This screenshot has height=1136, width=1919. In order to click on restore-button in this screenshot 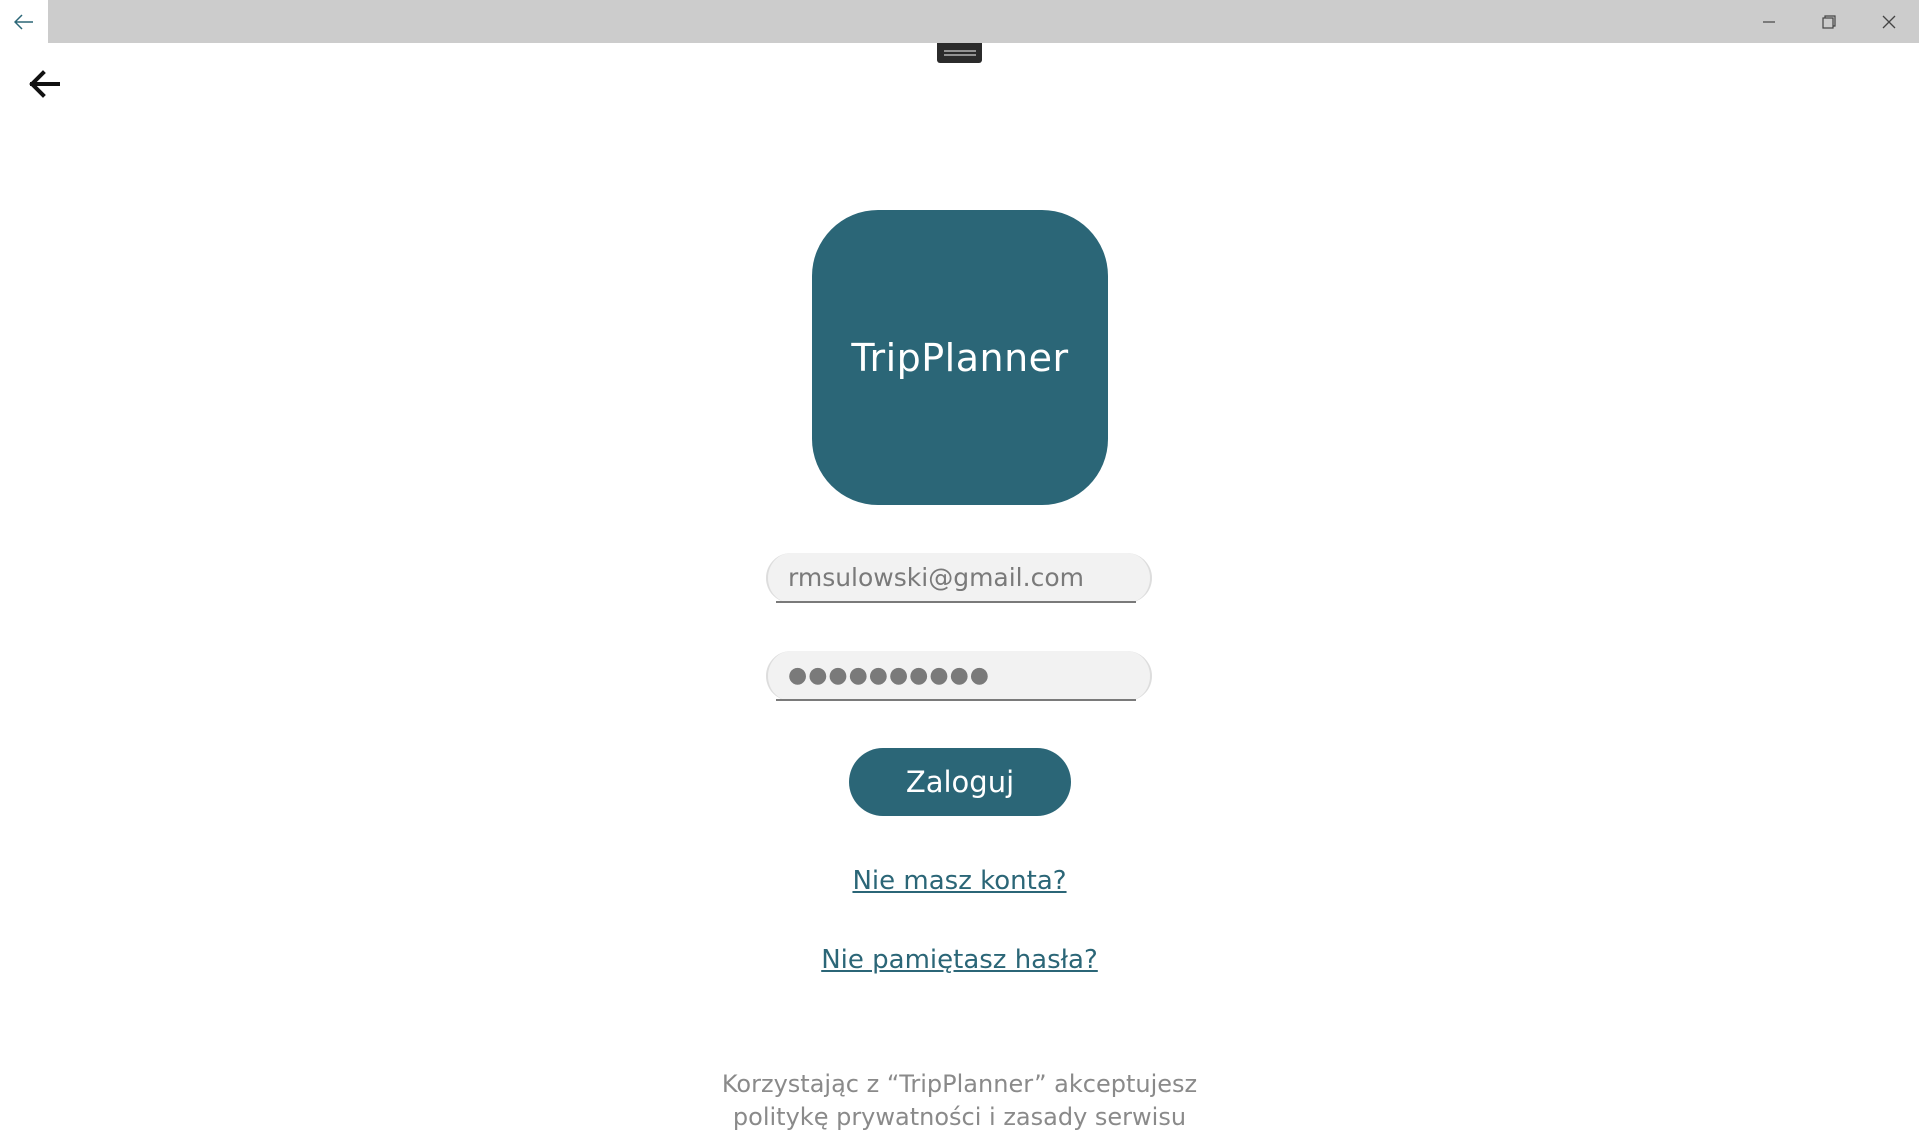, I will do `click(1829, 21)`.